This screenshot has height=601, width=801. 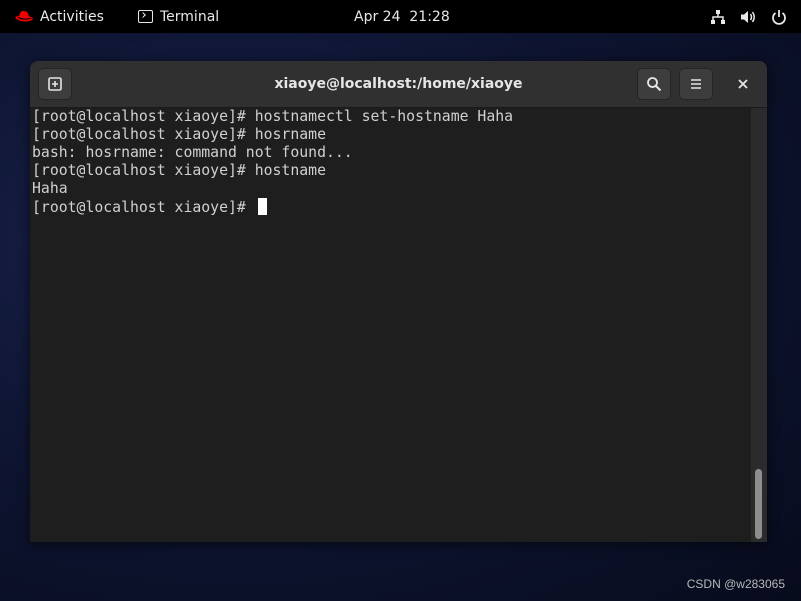 I want to click on top-bar: Activities Terminal Apr 24 21:28, so click(x=400, y=16).